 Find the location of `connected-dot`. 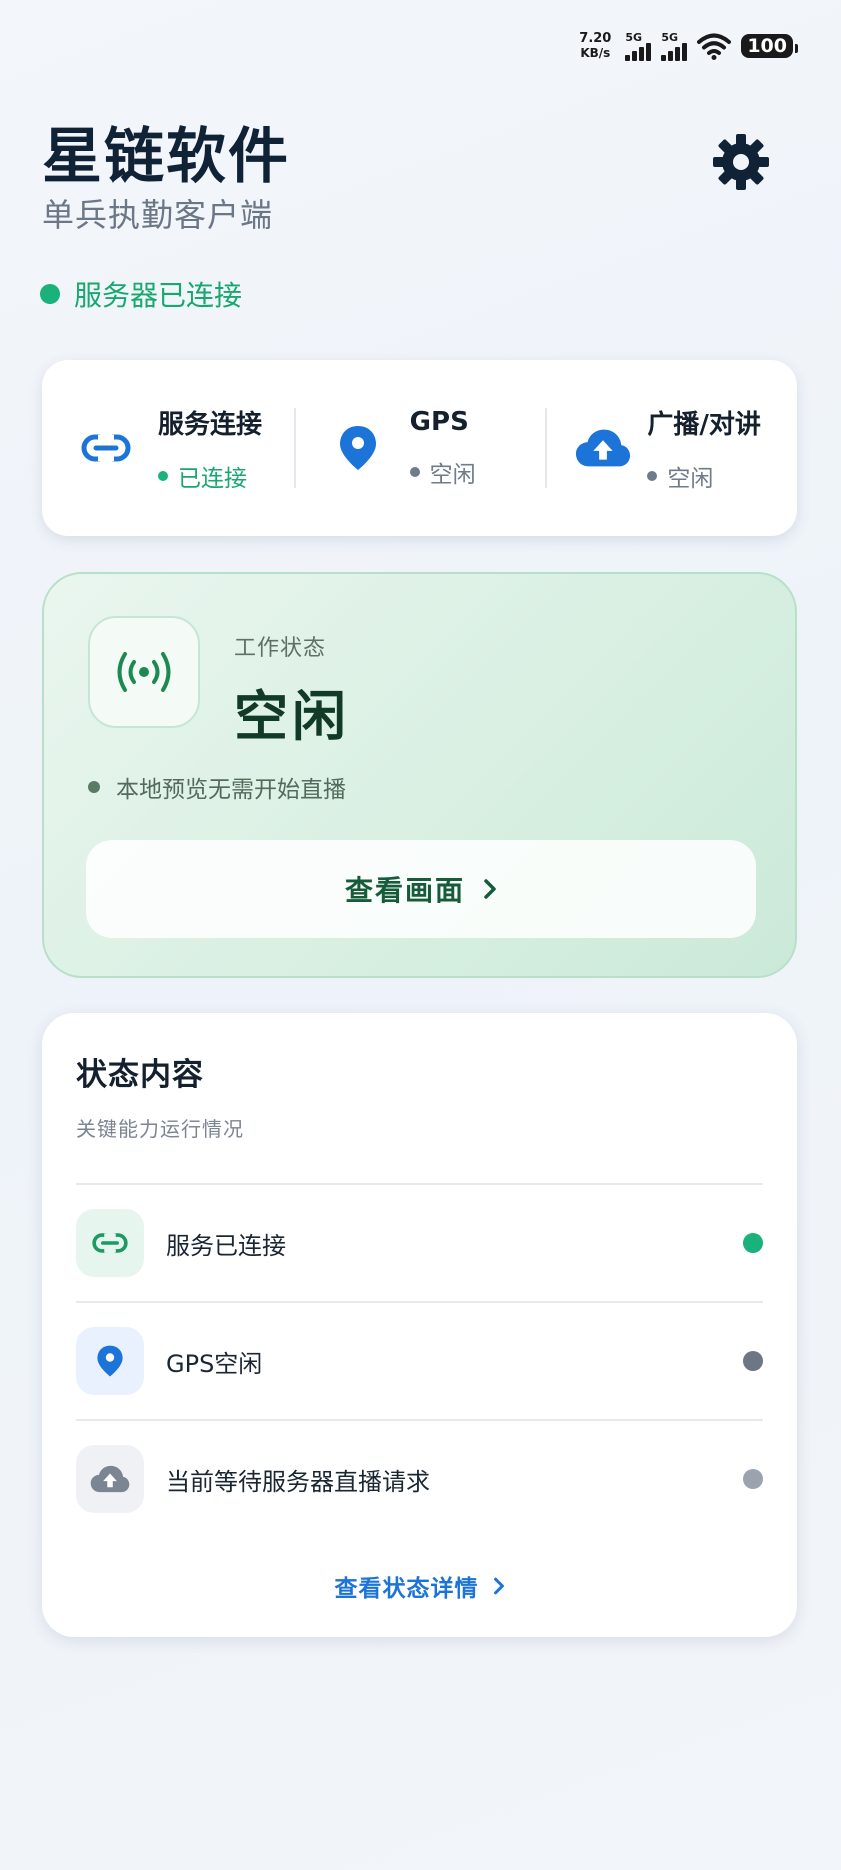

connected-dot is located at coordinates (50, 294).